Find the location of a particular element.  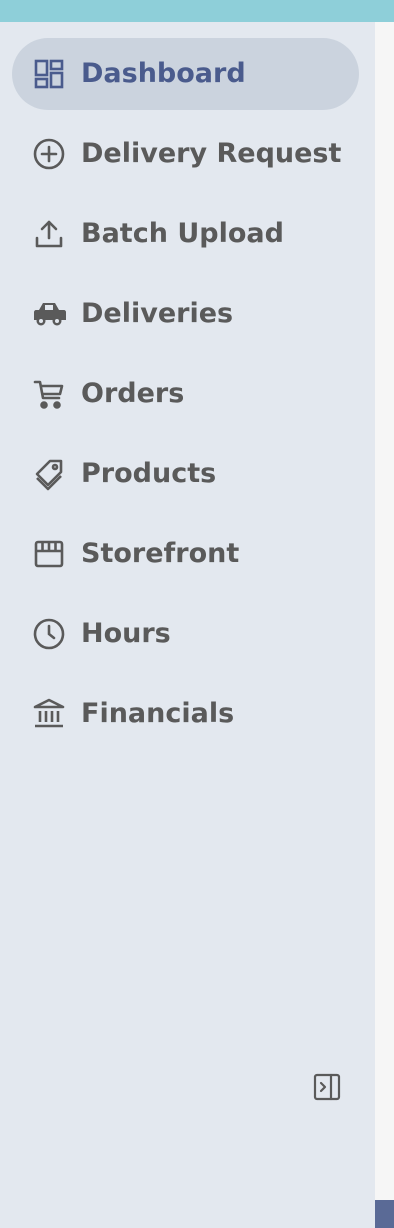

plus-circle-icon is located at coordinates (49, 154).